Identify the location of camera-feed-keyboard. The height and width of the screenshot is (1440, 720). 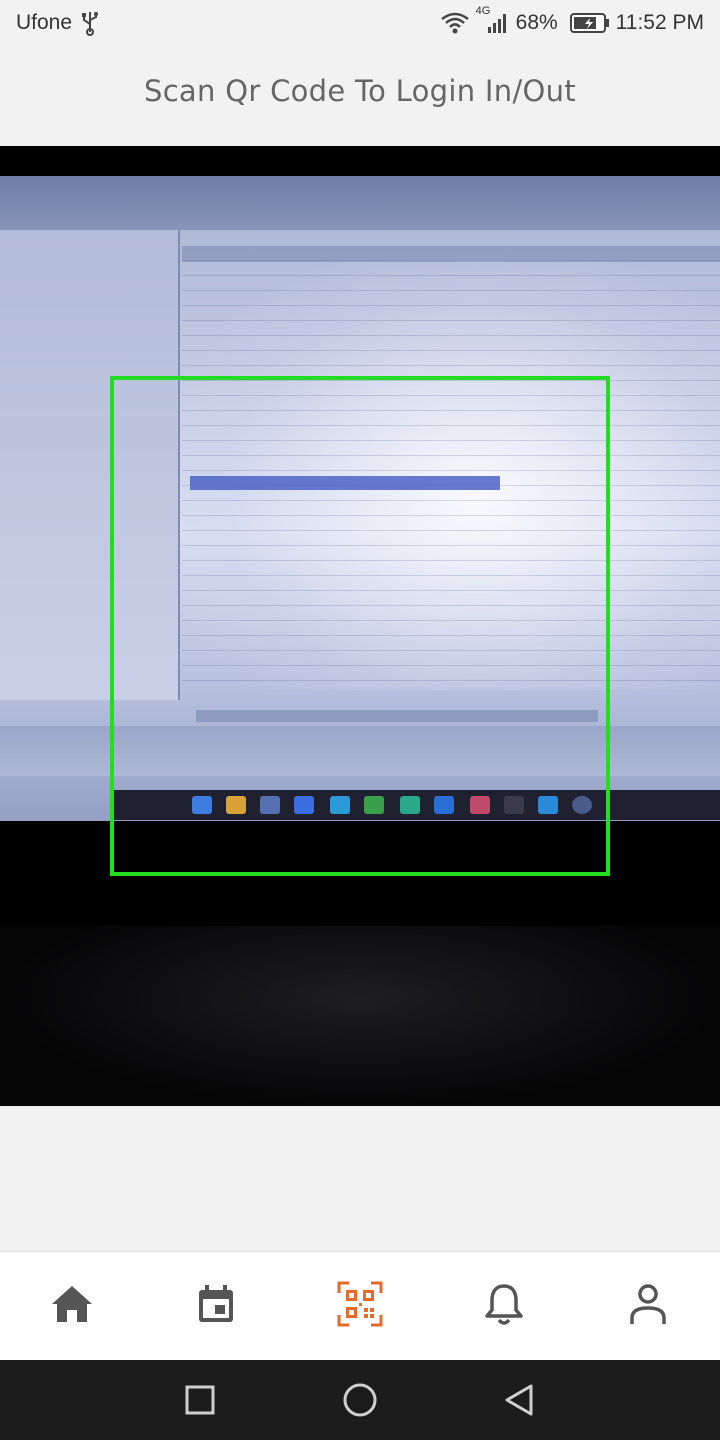
(360, 1016).